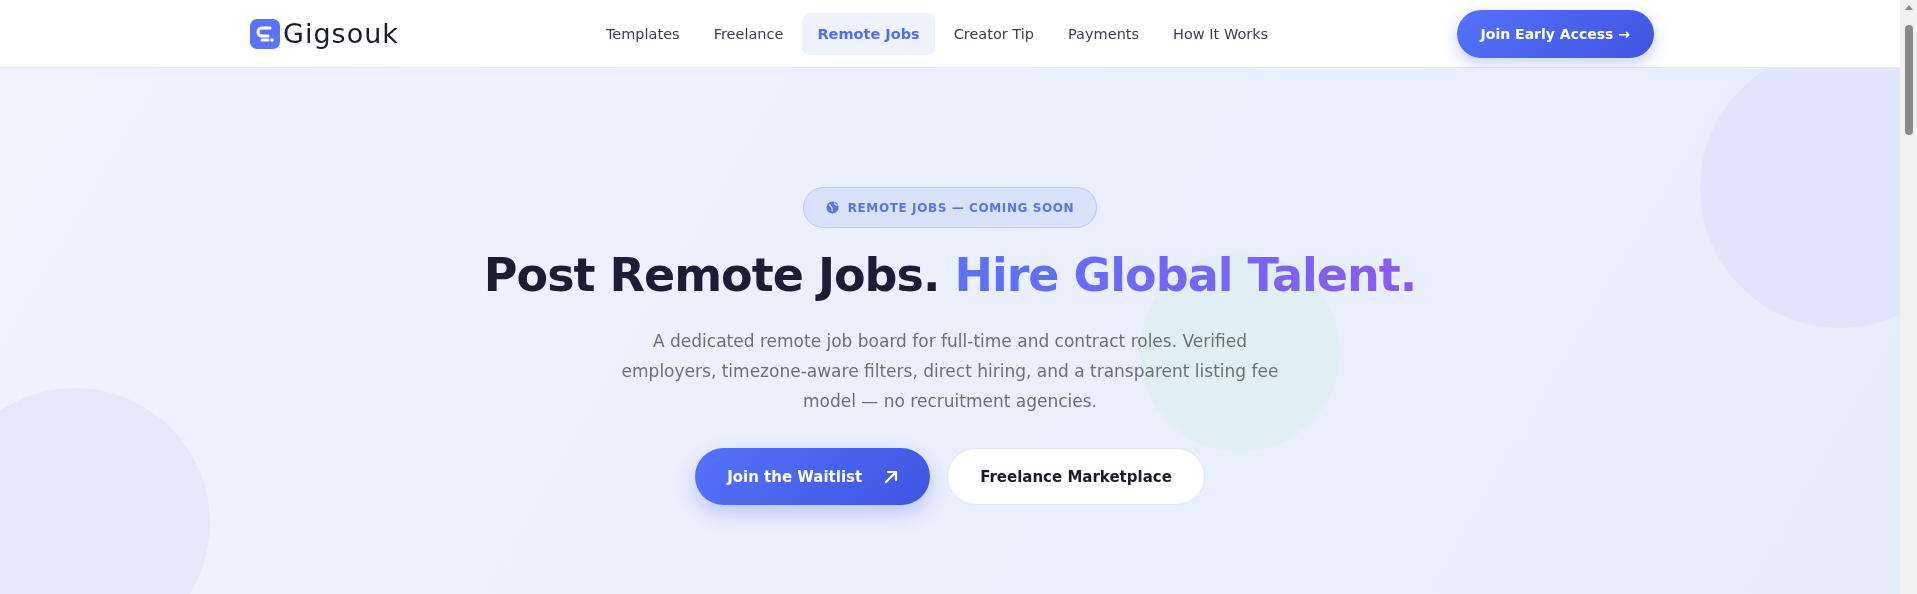 This screenshot has height=594, width=1917. Describe the element at coordinates (265, 33) in the screenshot. I see `logo-icon` at that location.